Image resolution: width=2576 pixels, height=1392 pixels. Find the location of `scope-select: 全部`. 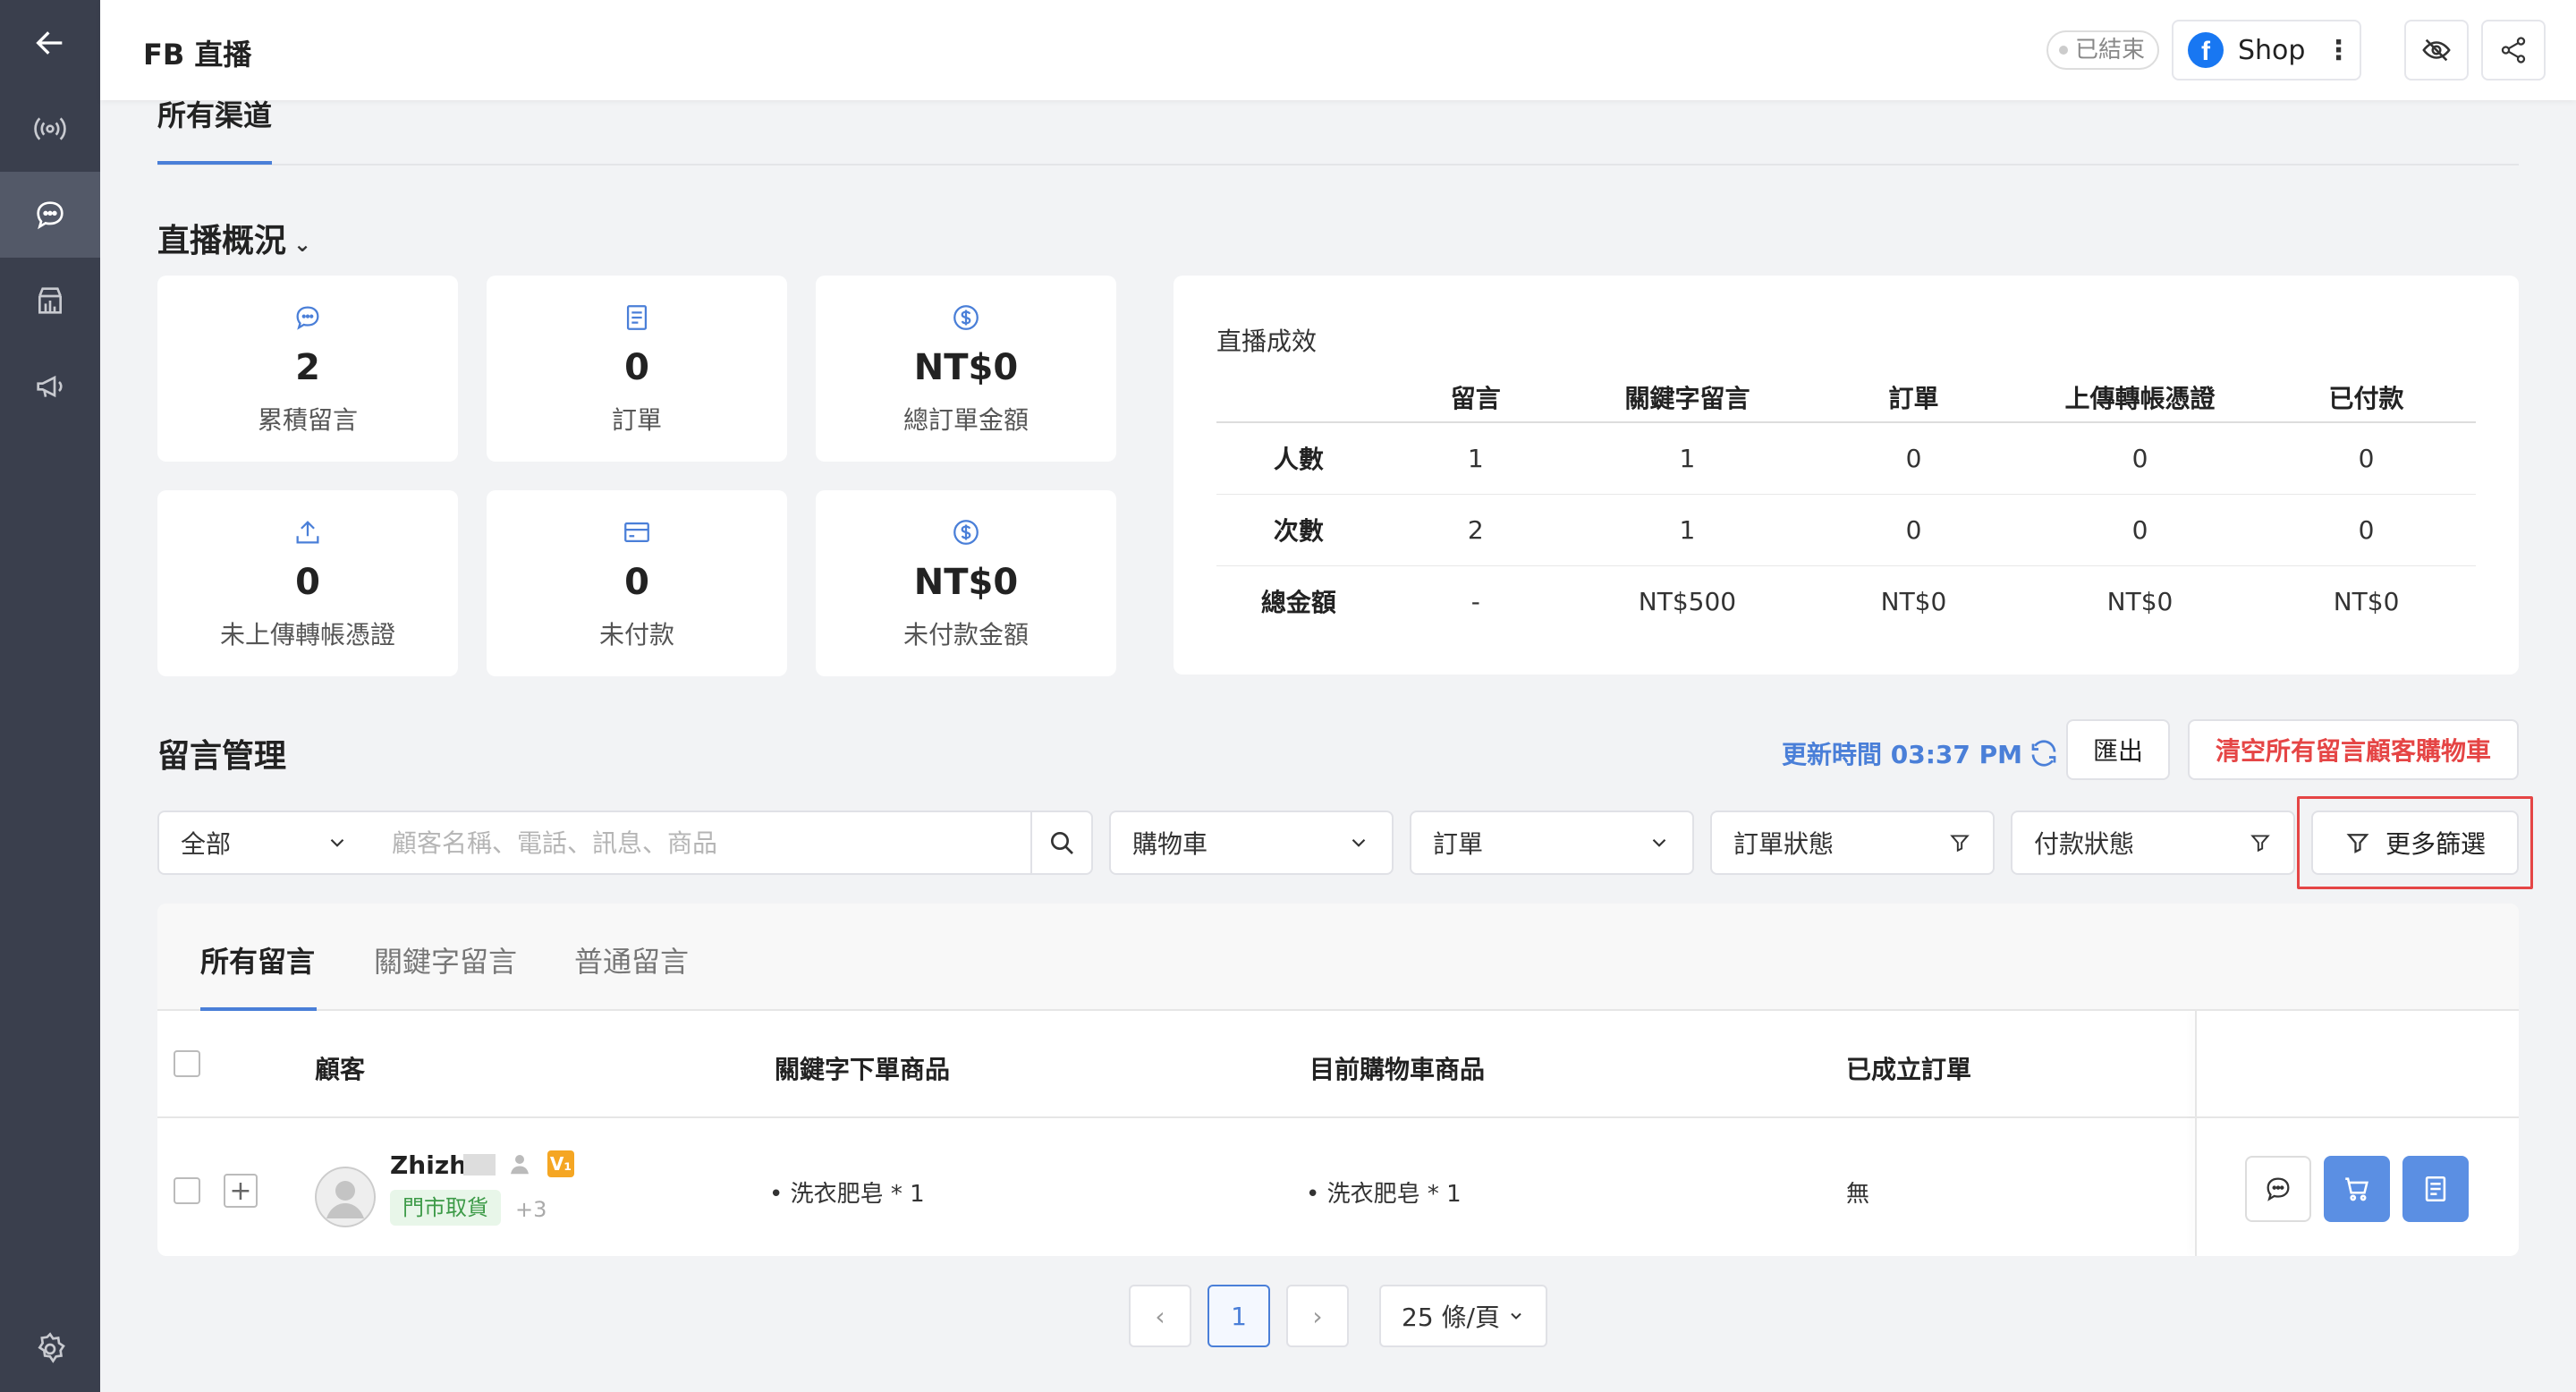

scope-select: 全部 is located at coordinates (264, 843).